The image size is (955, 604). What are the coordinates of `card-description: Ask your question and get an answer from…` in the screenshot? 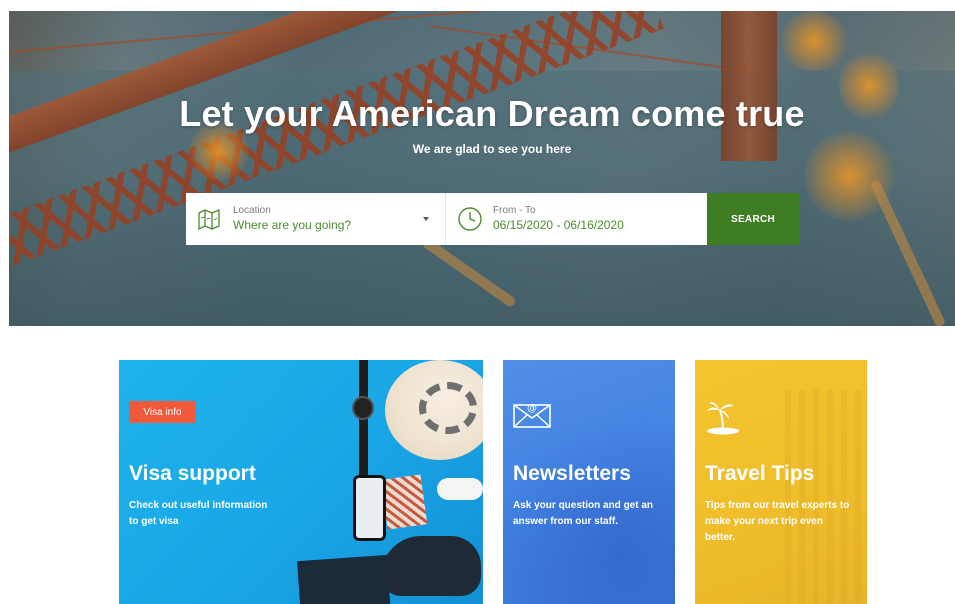 It's located at (583, 513).